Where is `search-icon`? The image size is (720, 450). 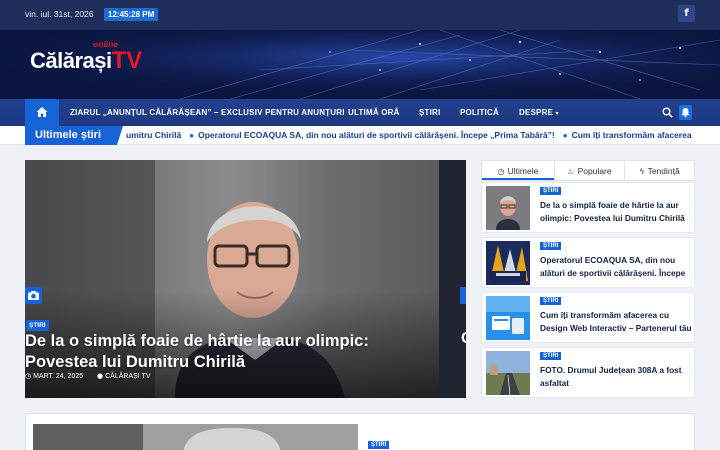
search-icon is located at coordinates (667, 112).